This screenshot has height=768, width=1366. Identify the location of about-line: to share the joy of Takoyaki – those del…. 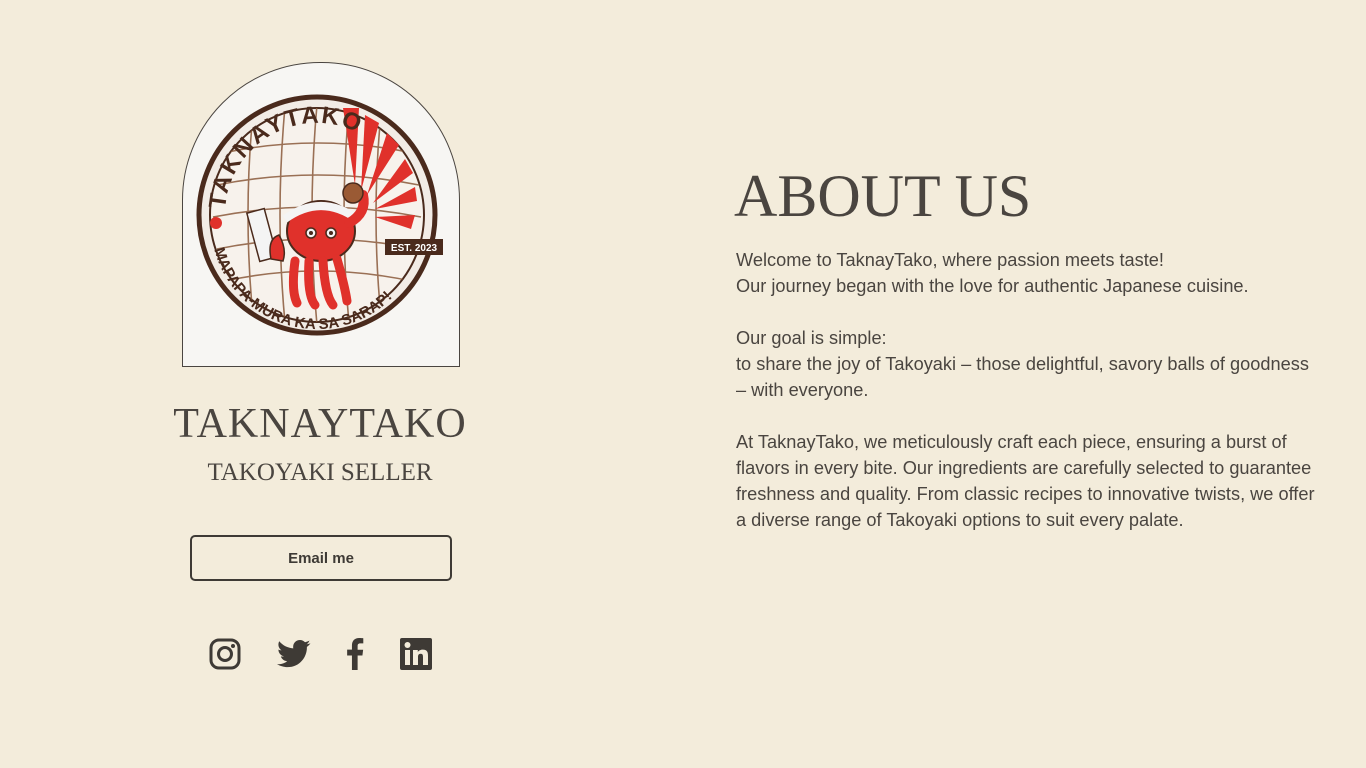
(1022, 377).